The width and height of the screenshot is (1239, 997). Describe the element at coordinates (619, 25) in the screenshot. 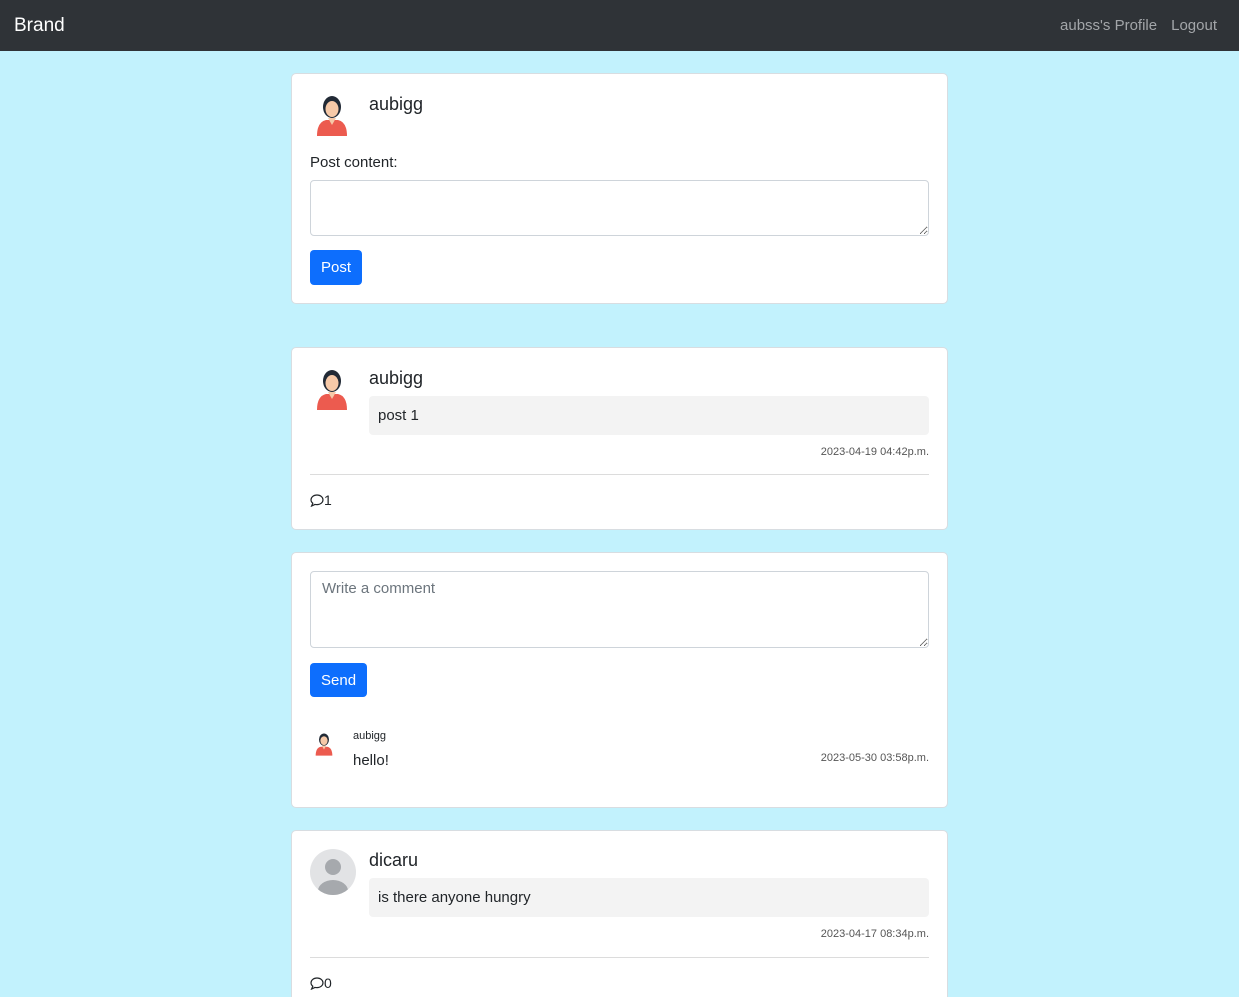

I see `top-navbar: Brand aubss's Profile Logout` at that location.